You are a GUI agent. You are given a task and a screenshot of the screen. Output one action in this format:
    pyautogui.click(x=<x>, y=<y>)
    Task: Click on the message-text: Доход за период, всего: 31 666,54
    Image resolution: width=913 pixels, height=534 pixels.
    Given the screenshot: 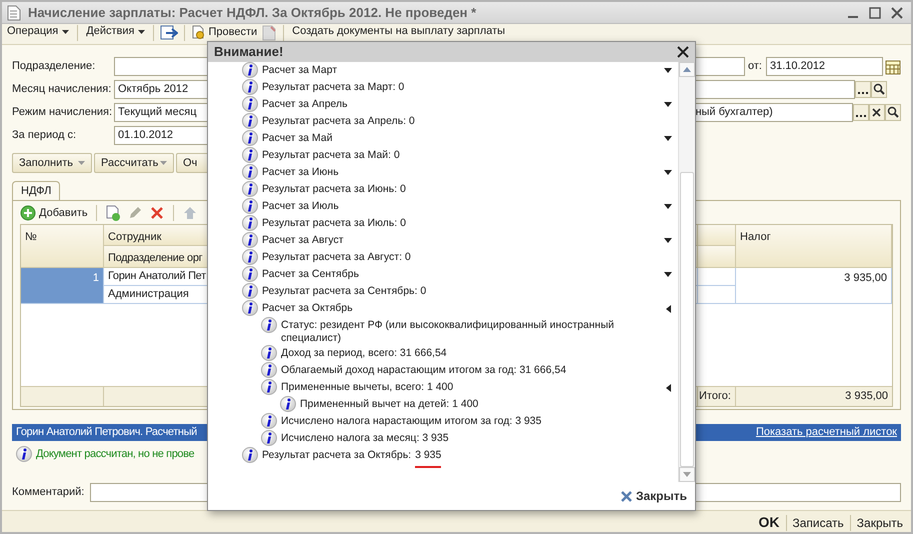 What is the action you would take?
    pyautogui.click(x=364, y=353)
    